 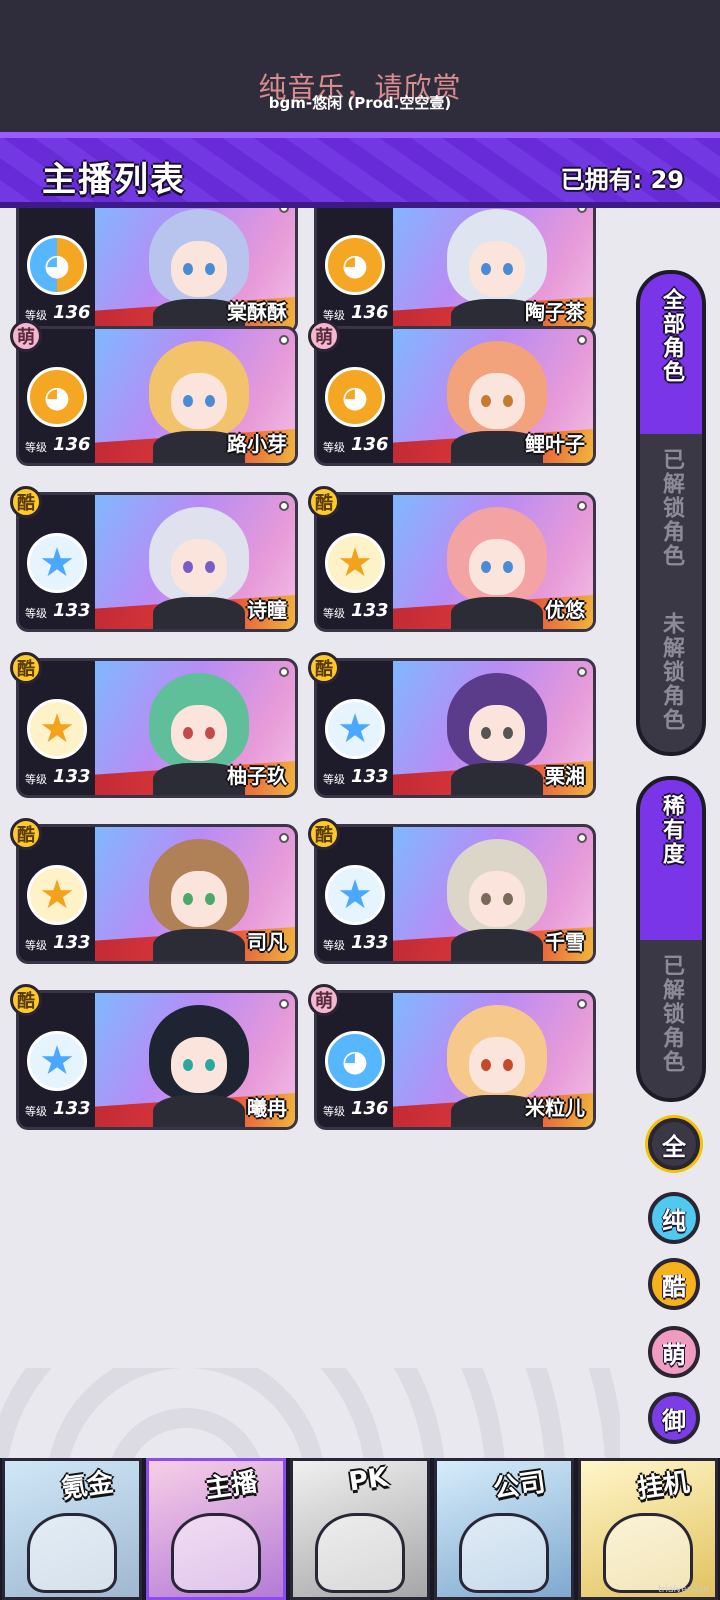 What do you see at coordinates (565, 942) in the screenshot?
I see `character-name: 千雪` at bounding box center [565, 942].